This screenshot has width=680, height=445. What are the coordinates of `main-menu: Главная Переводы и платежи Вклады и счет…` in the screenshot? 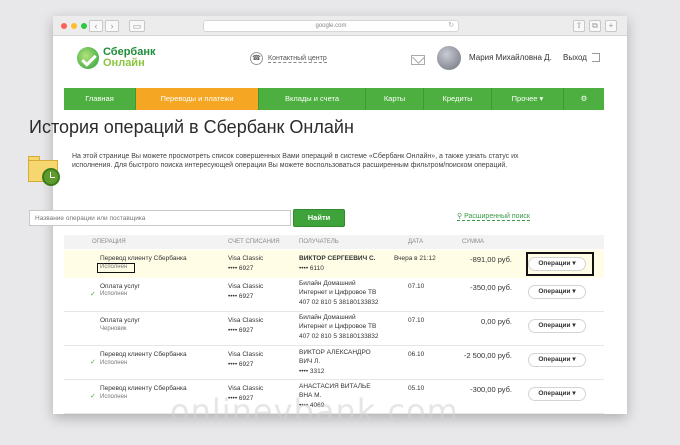 It's located at (334, 99).